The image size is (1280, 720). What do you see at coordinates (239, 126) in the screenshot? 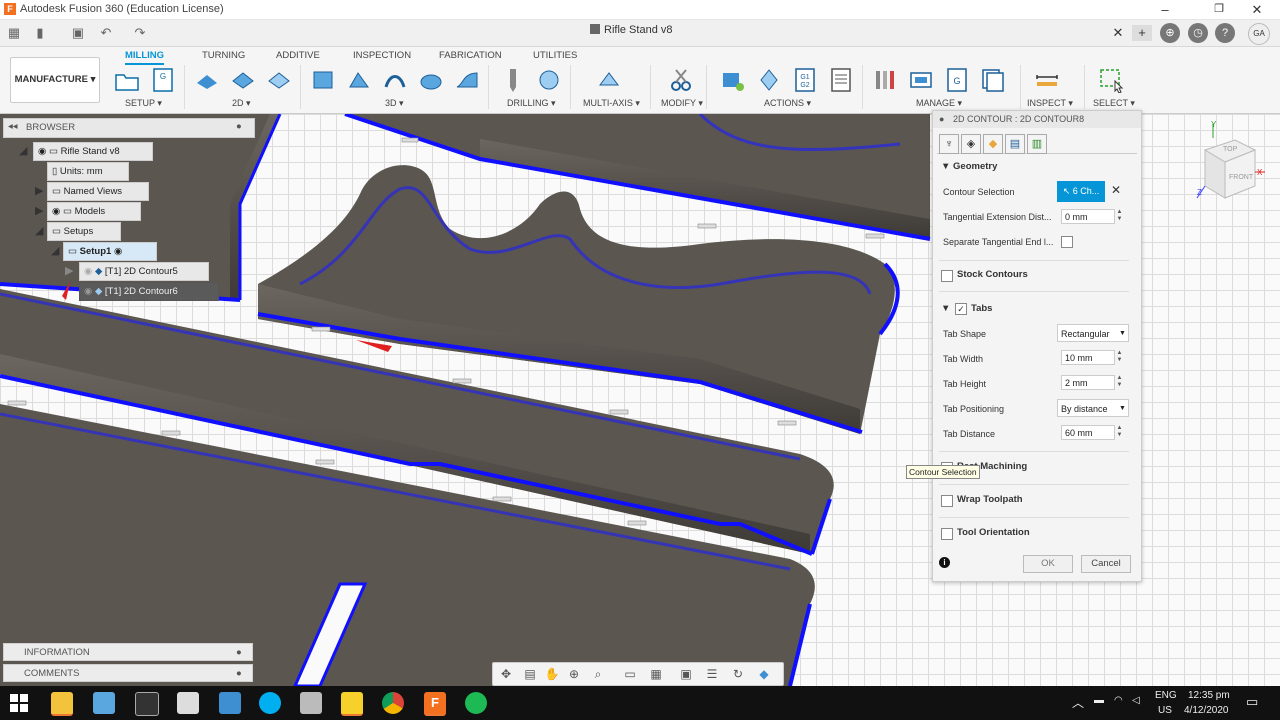
I see `browser-options-icon: ●` at bounding box center [239, 126].